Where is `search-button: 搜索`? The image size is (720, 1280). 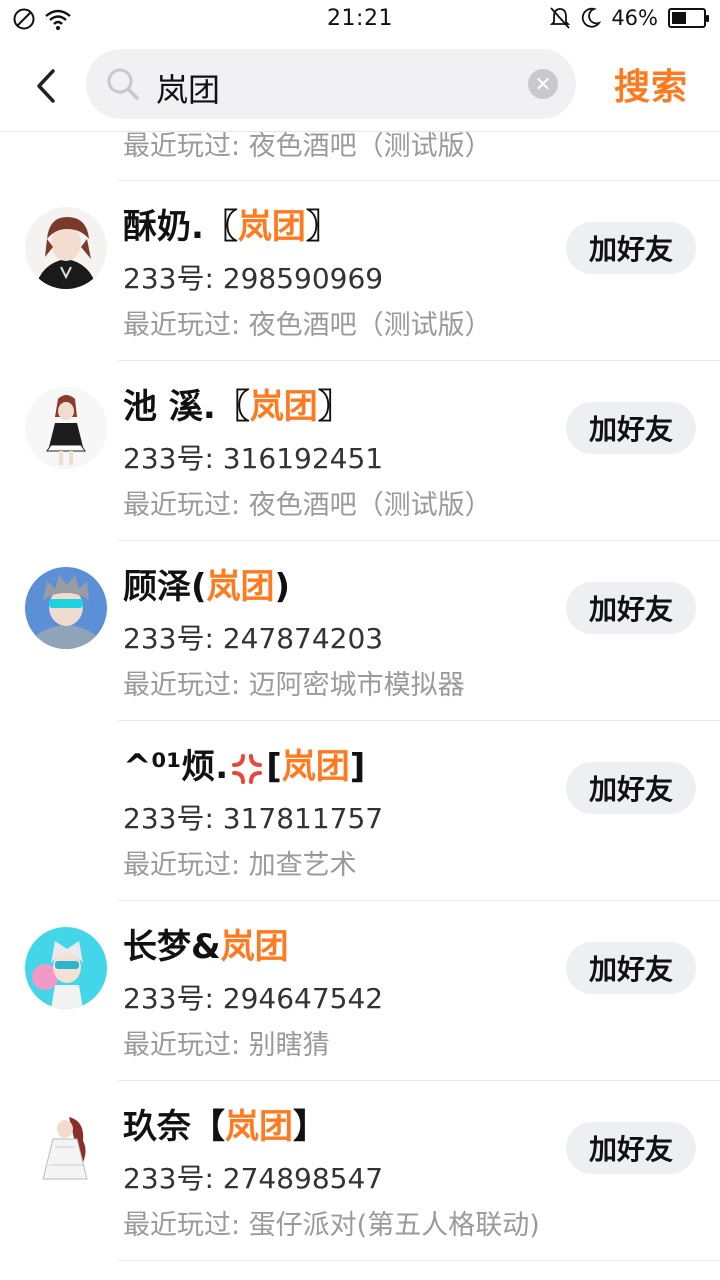
search-button: 搜索 is located at coordinates (651, 84).